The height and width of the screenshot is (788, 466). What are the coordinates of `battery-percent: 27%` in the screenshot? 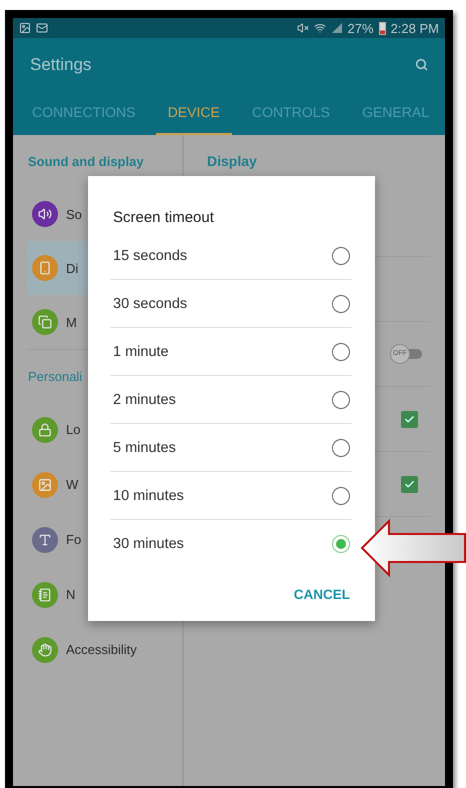 It's located at (361, 28).